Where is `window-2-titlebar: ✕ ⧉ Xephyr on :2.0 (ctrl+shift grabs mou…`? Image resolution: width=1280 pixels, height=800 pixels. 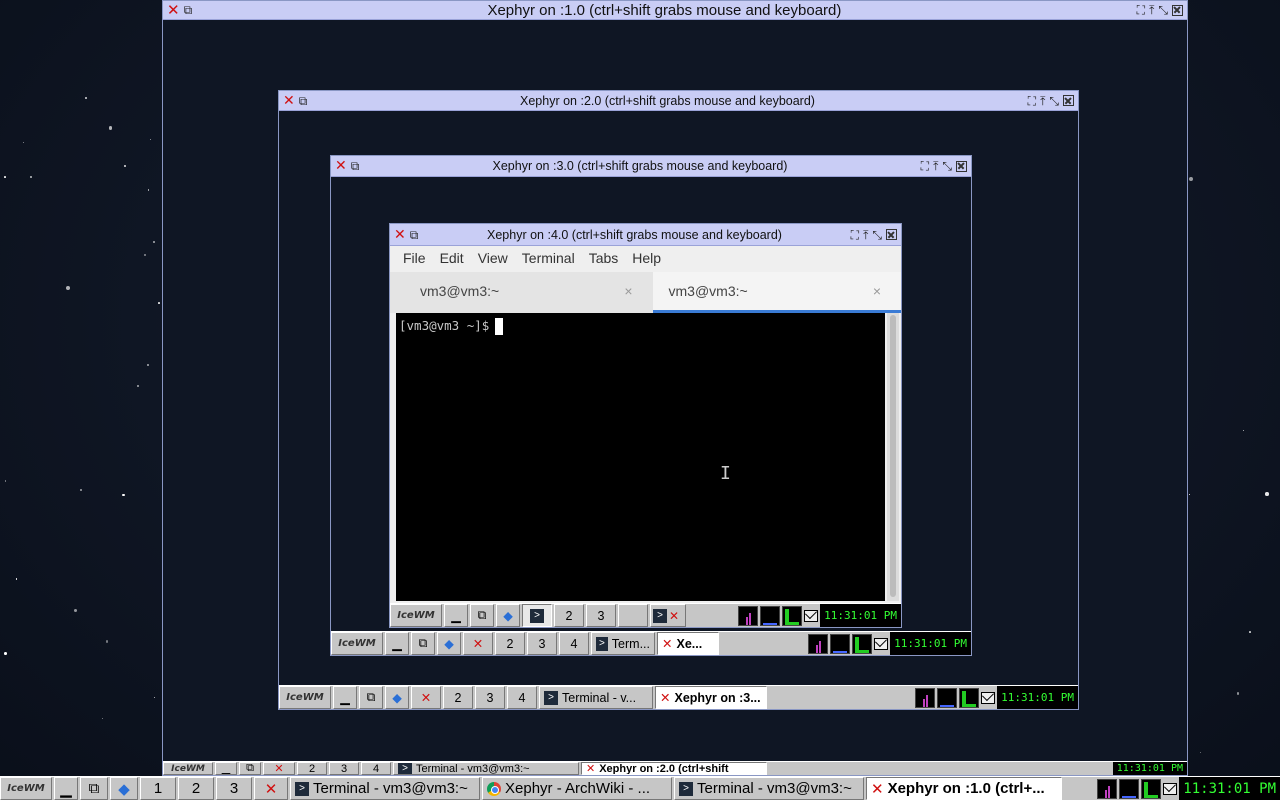 window-2-titlebar: ✕ ⧉ Xephyr on :2.0 (ctrl+shift grabs mou… is located at coordinates (678, 101).